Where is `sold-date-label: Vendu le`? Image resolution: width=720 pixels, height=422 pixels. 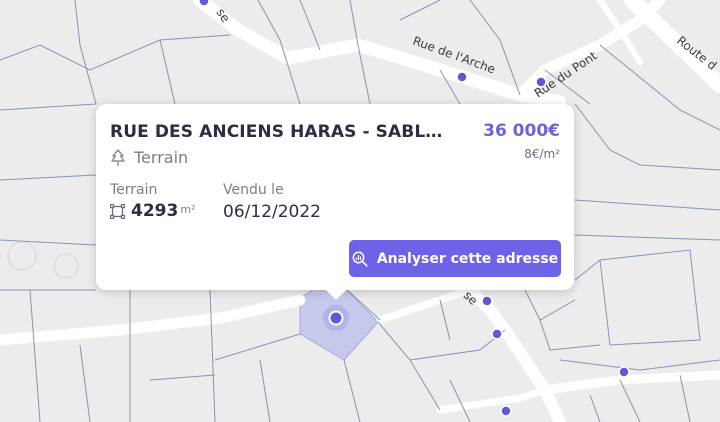 sold-date-label: Vendu le is located at coordinates (253, 190).